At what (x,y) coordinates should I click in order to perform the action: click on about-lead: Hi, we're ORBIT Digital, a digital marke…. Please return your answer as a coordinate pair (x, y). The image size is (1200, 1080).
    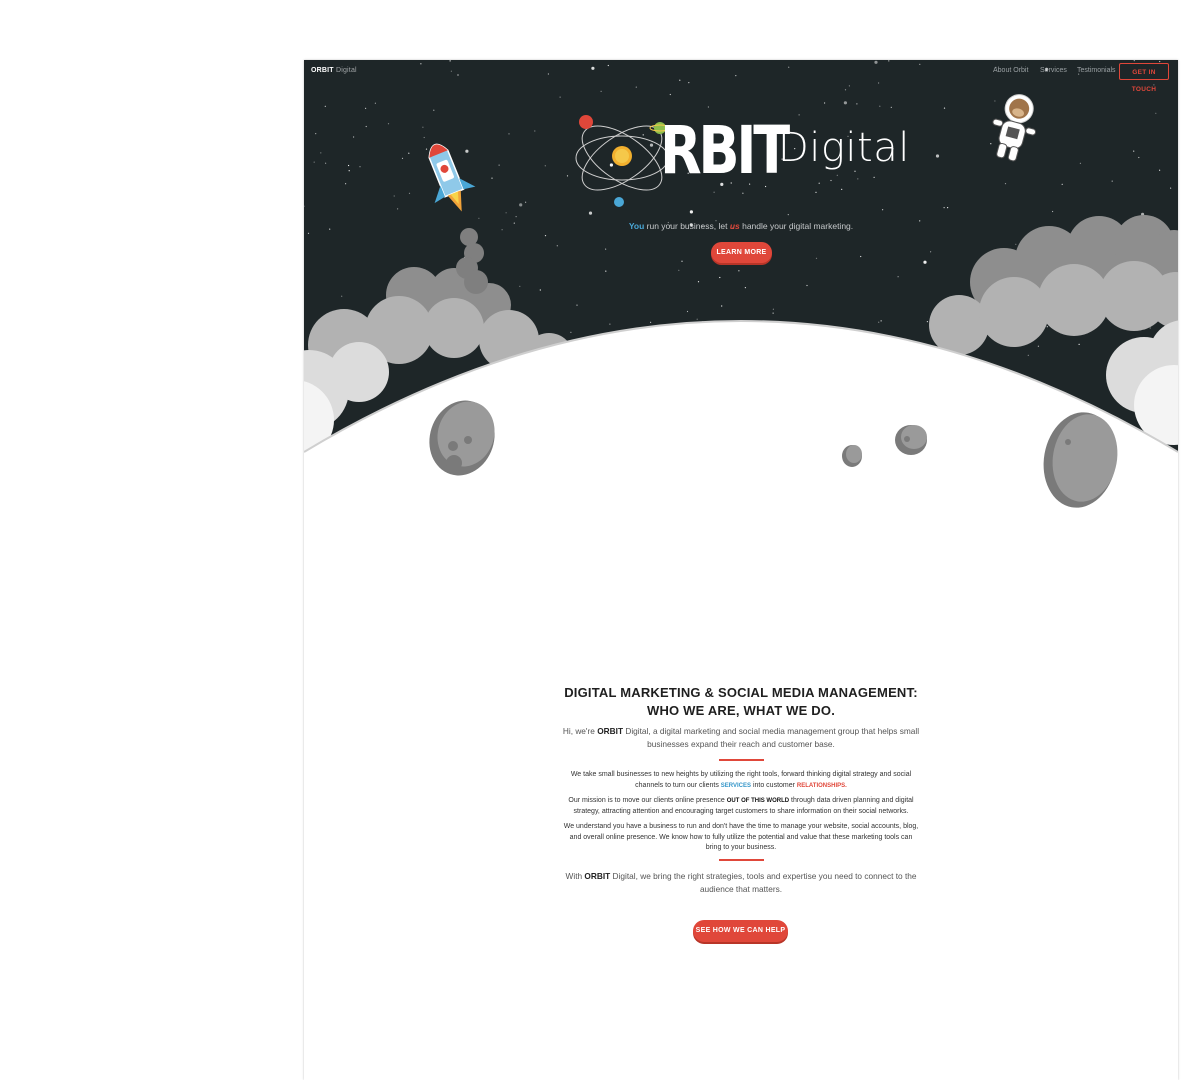
    Looking at the image, I should click on (741, 738).